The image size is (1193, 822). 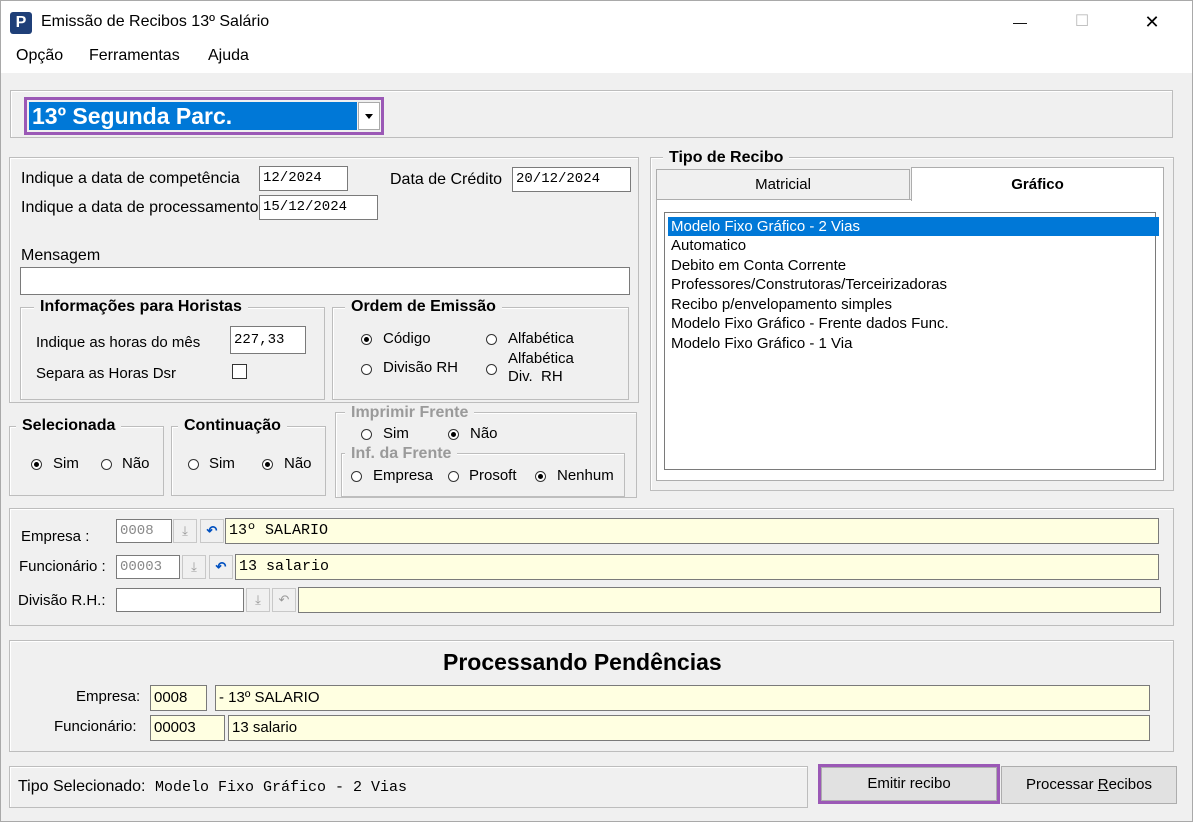 I want to click on mensagem-label: Mensagem, so click(x=61, y=255).